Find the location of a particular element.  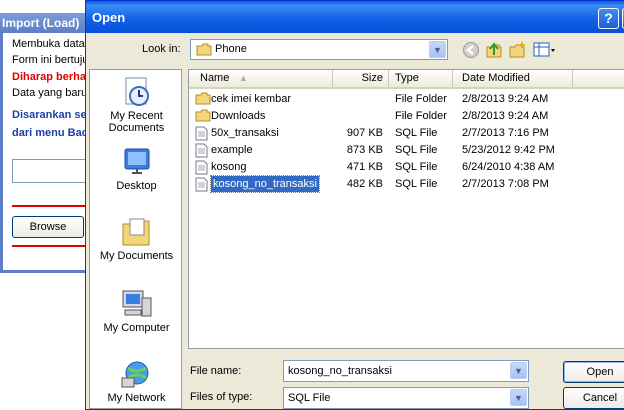

warning-line: Diharap berha is located at coordinates (49, 77).